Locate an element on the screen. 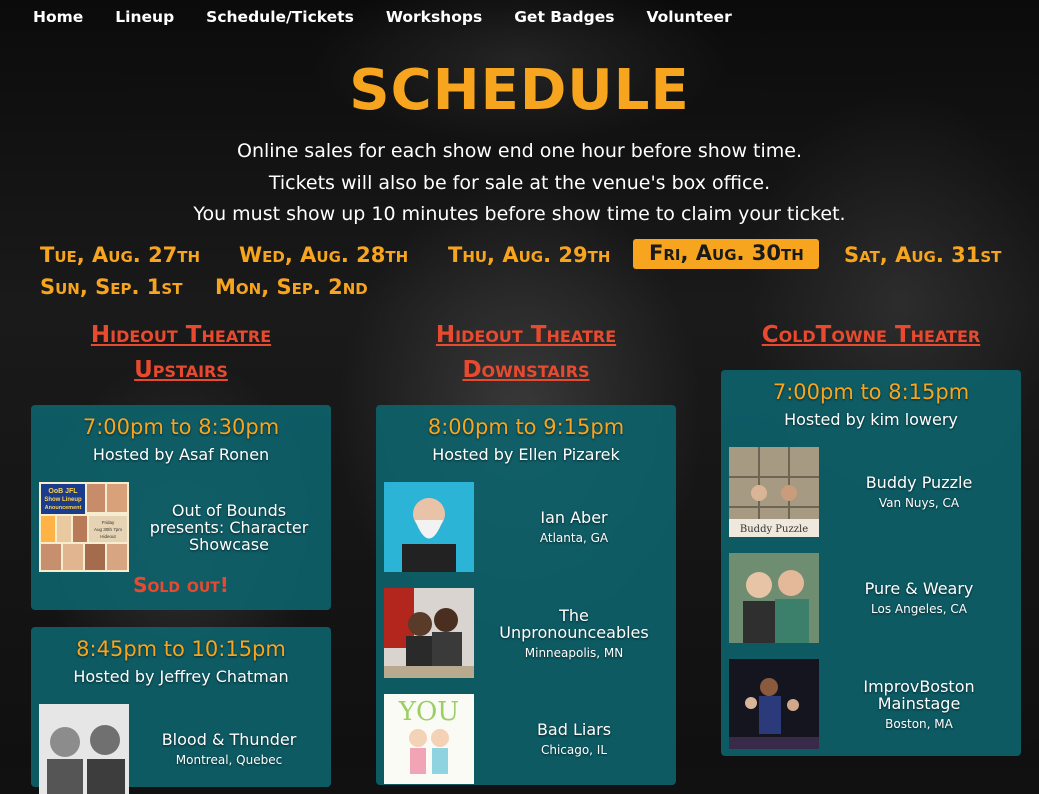 This screenshot has height=794, width=1039. show-time: 7:00pm to 8:30pm is located at coordinates (181, 427).